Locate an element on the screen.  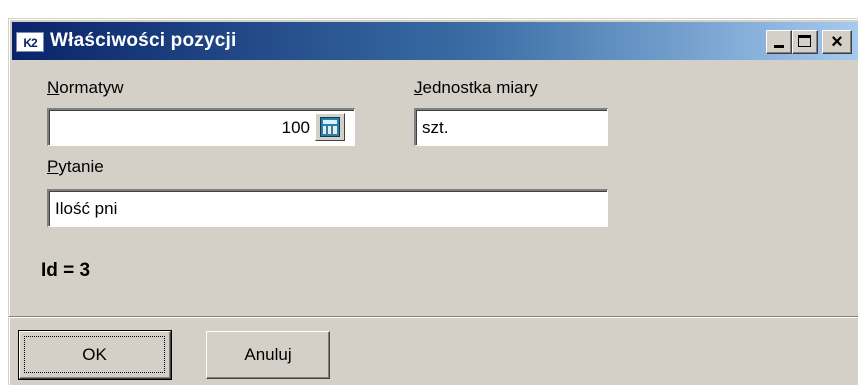
jednostka-label: Jednostka miary is located at coordinates (476, 88).